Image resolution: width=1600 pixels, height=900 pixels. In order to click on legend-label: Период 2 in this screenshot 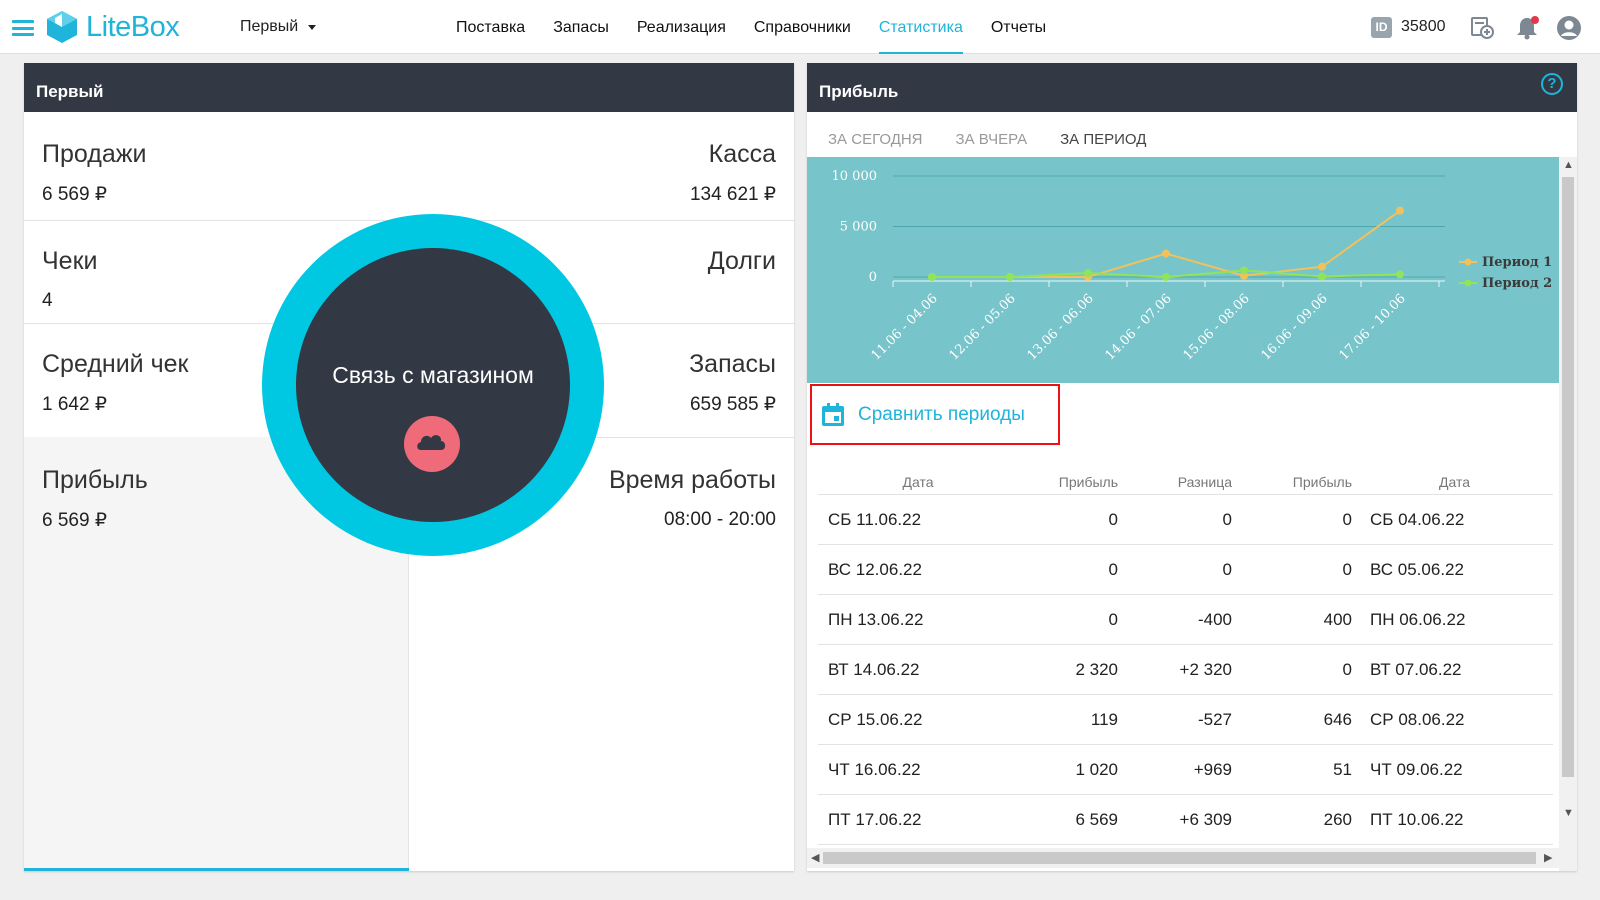, I will do `click(1517, 283)`.